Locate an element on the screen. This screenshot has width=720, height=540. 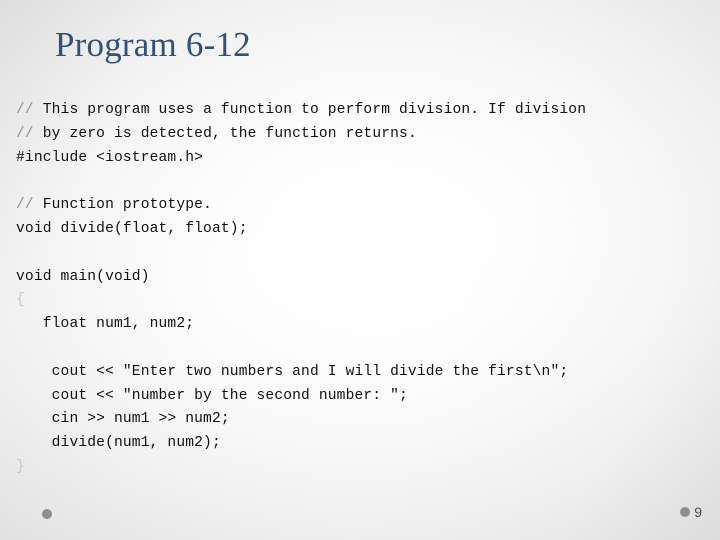
page-number-group: 9 is located at coordinates (691, 512).